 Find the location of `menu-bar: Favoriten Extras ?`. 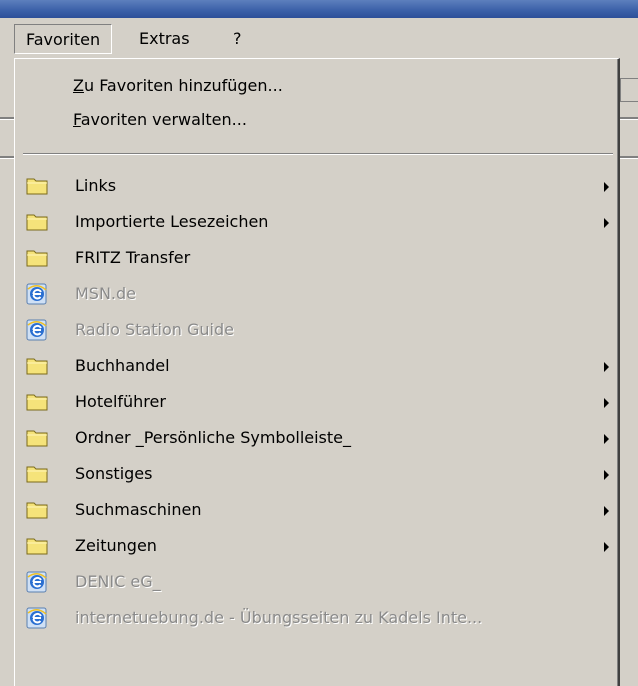

menu-bar: Favoriten Extras ? is located at coordinates (319, 38).